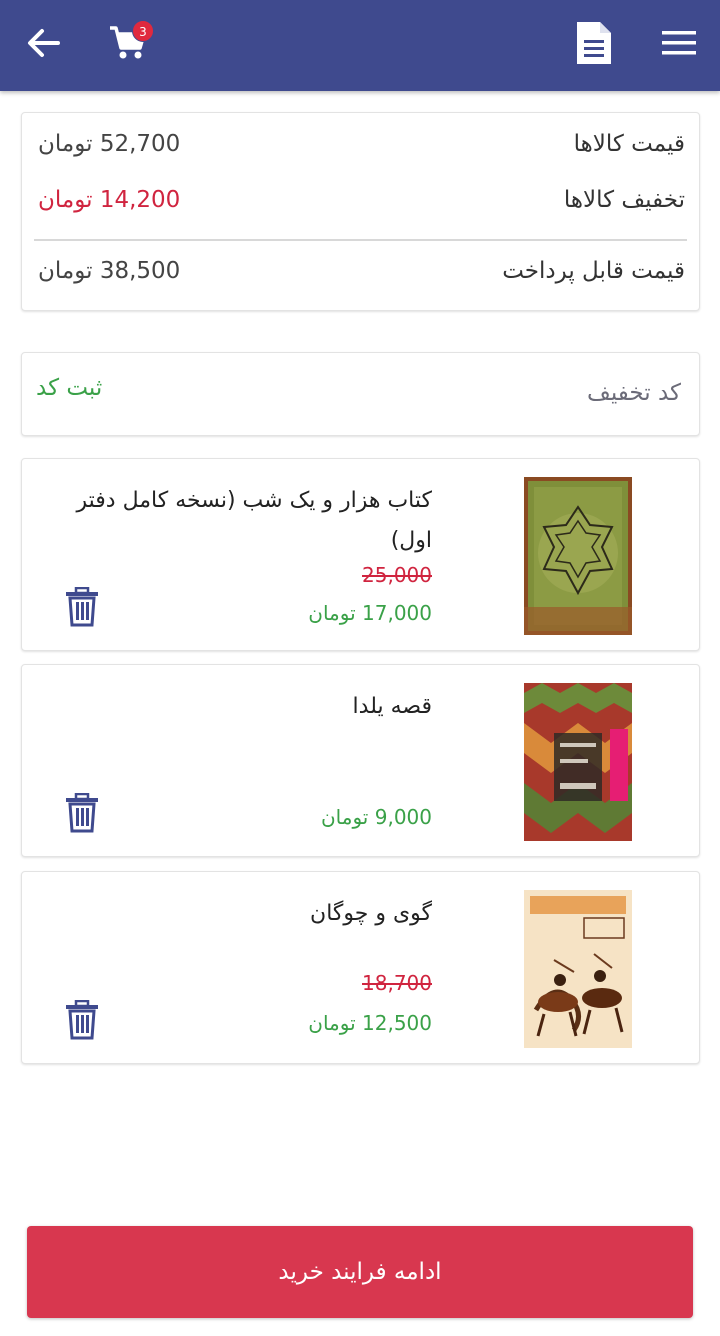  I want to click on discount-value: 14,200 تومان, so click(109, 200).